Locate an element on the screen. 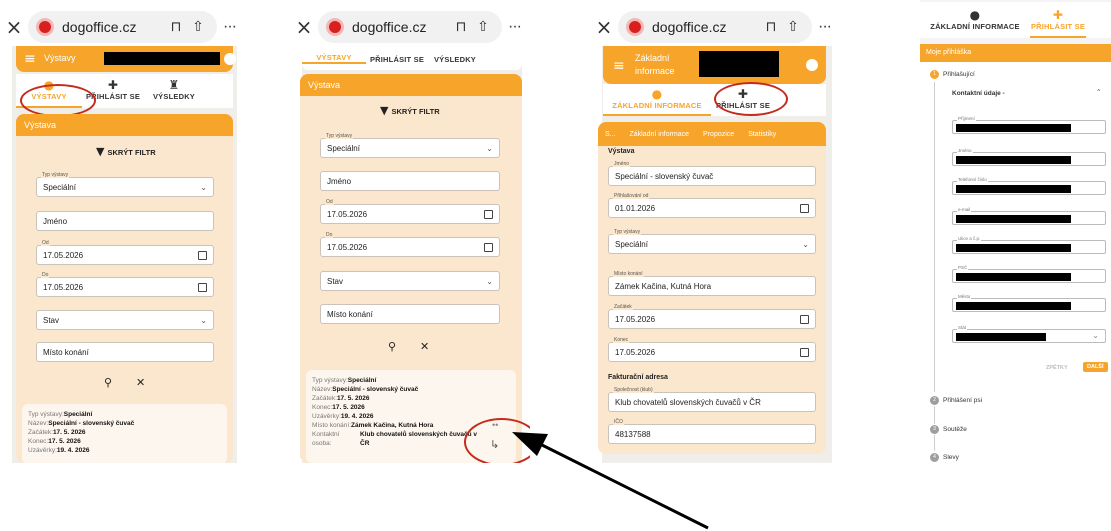  step-label: Soutěže is located at coordinates (955, 429).